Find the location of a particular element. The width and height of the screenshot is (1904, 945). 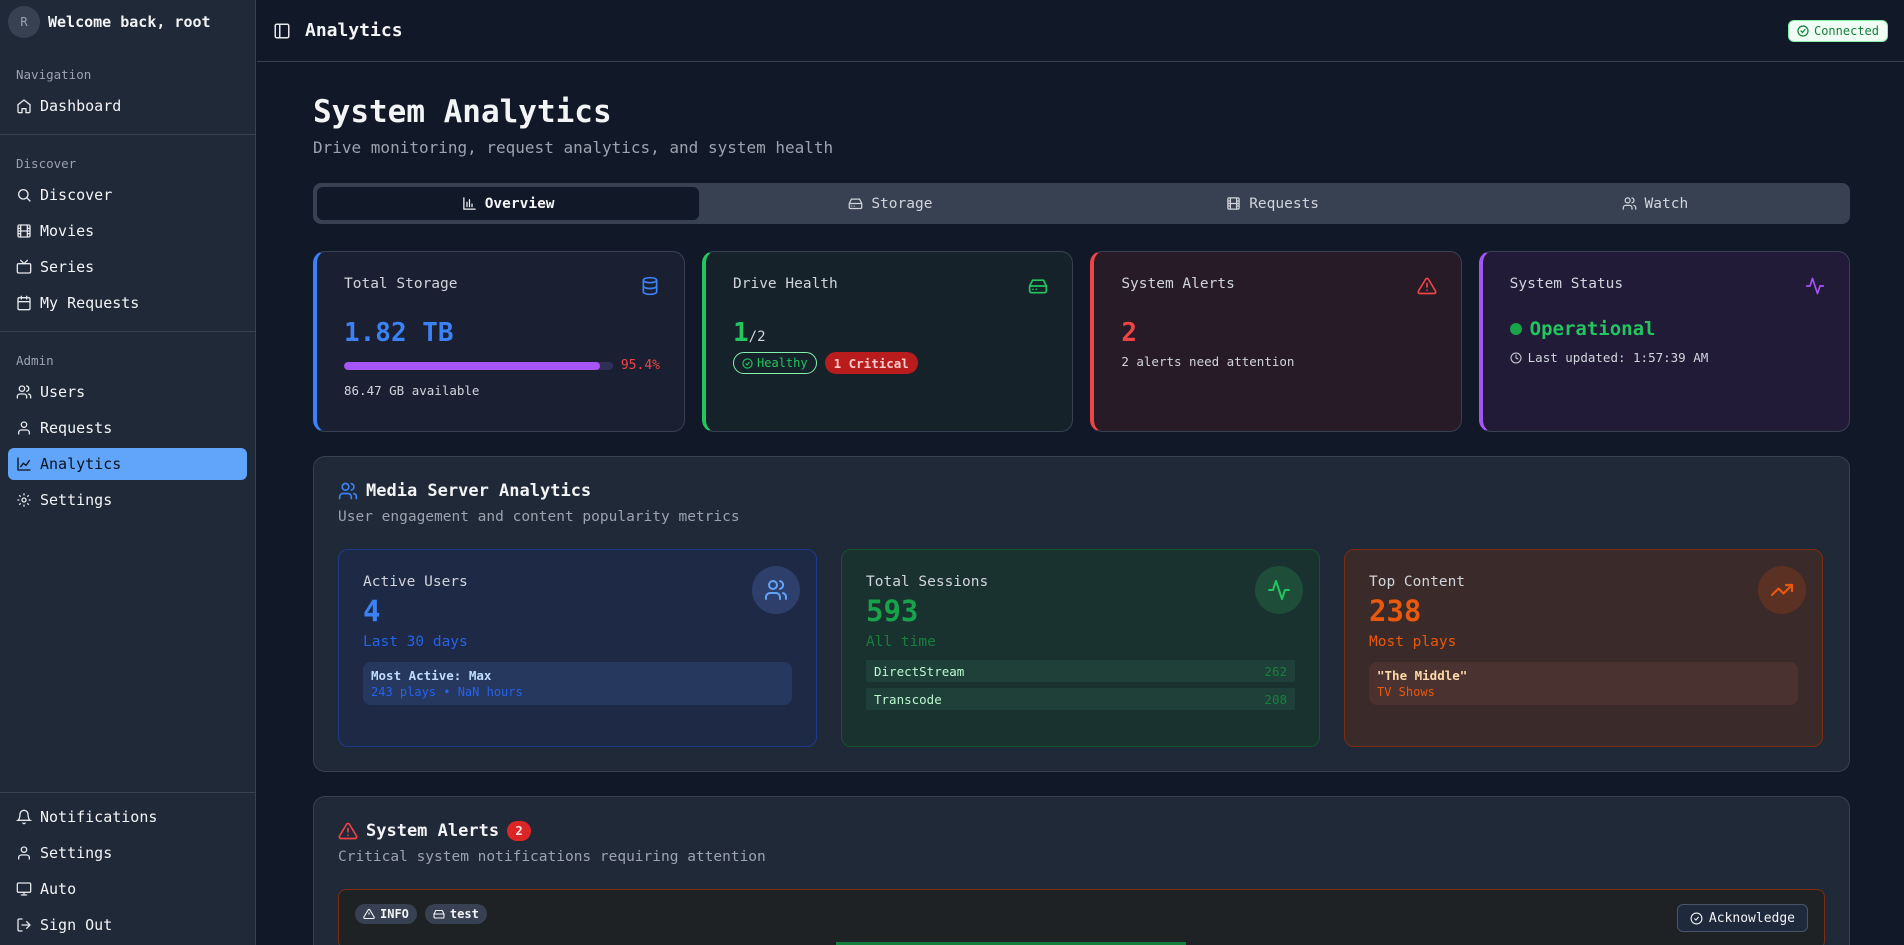

trending-up-icon is located at coordinates (1782, 590).